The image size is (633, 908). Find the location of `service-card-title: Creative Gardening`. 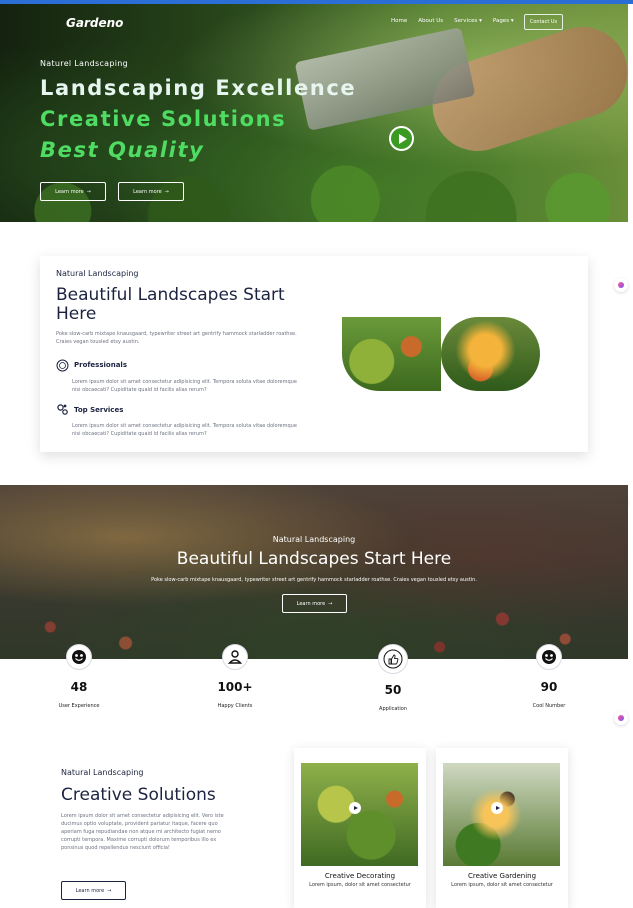

service-card-title: Creative Gardening is located at coordinates (502, 876).